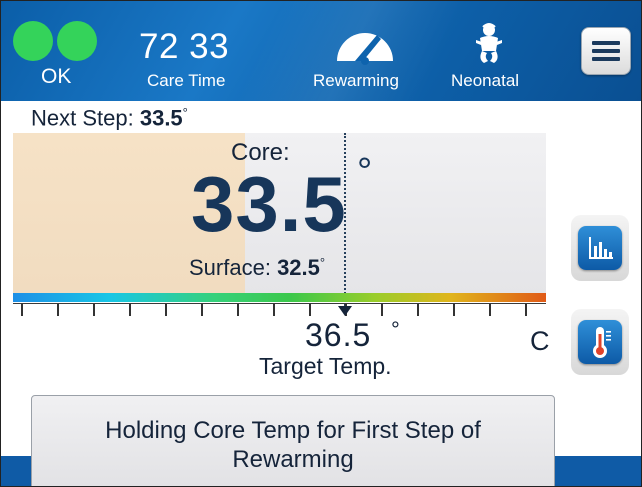 The image size is (642, 487). What do you see at coordinates (365, 172) in the screenshot?
I see `core-degree-symbol: °` at bounding box center [365, 172].